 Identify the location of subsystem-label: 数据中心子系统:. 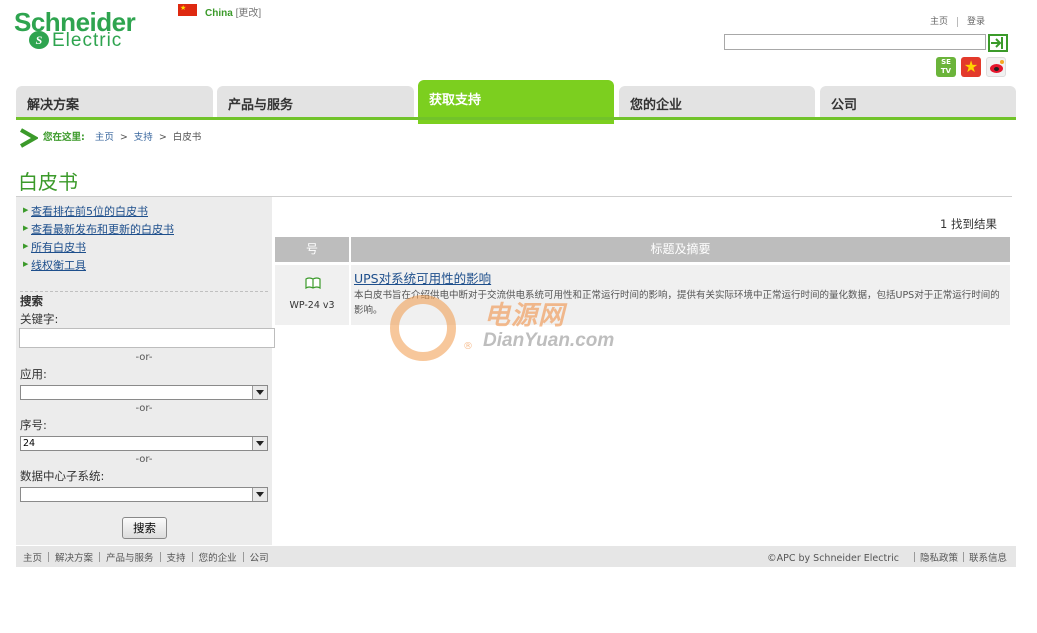
(62, 476).